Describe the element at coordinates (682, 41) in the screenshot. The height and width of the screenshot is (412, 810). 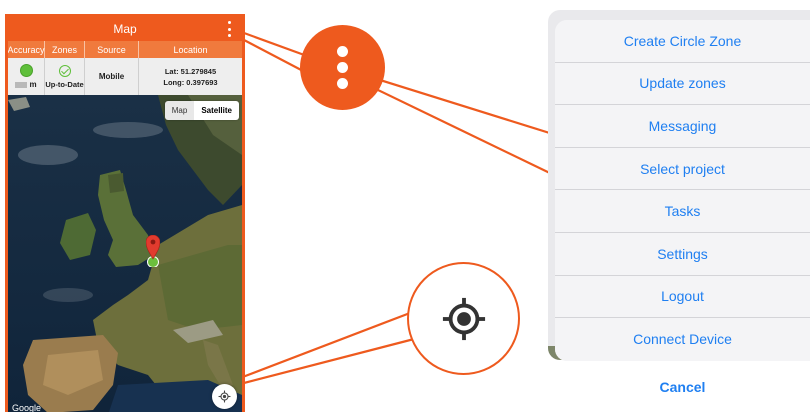
I see `menu-item-create-circle-zone: Create Circle Zone` at that location.